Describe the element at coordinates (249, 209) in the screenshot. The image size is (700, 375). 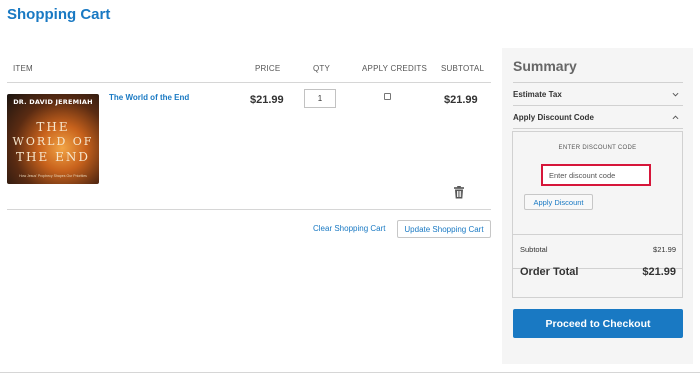
I see `row-divider` at that location.